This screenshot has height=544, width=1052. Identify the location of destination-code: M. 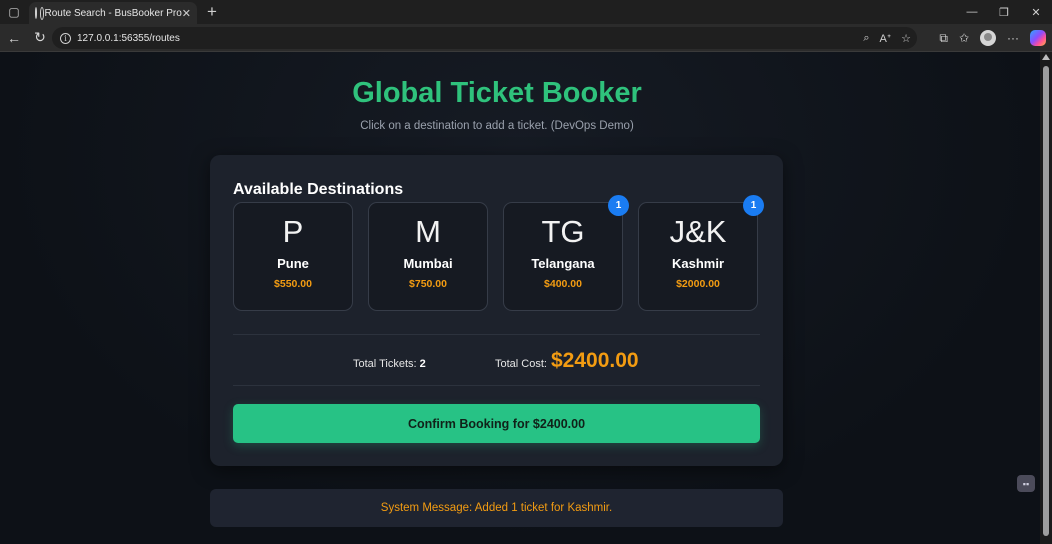
(428, 231).